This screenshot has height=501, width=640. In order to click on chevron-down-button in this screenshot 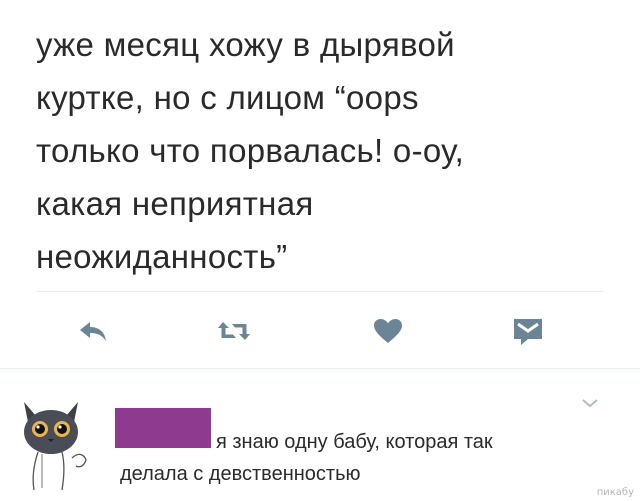, I will do `click(590, 403)`.